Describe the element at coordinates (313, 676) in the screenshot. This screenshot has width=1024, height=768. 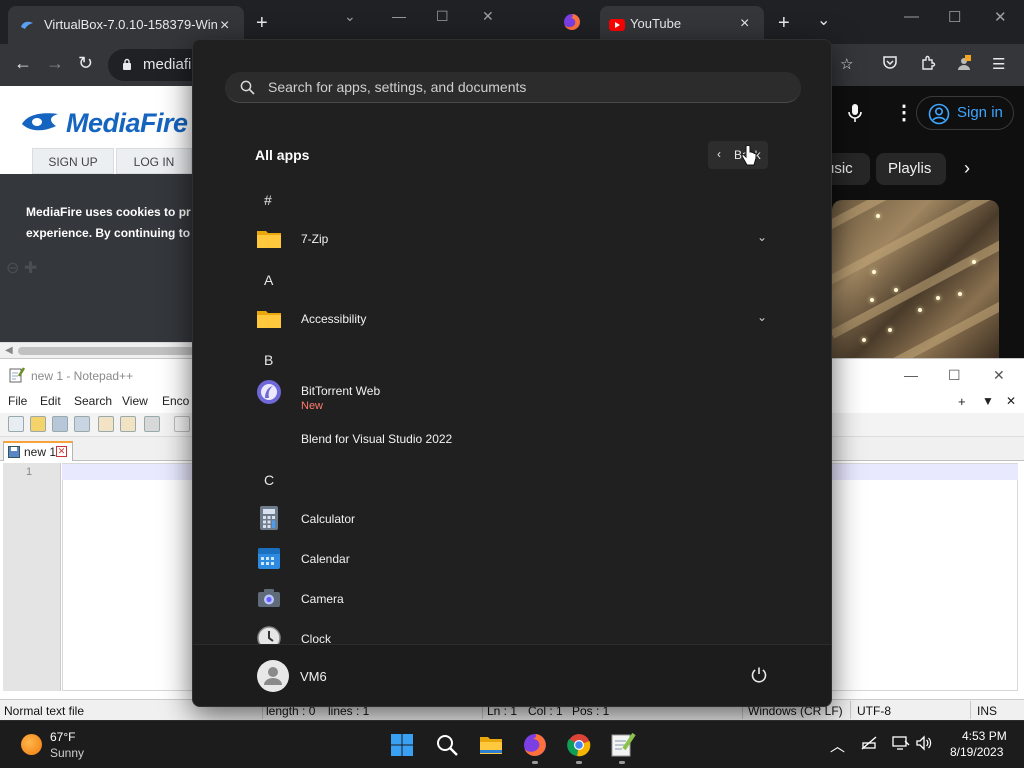
I see `user-name: VM6` at that location.